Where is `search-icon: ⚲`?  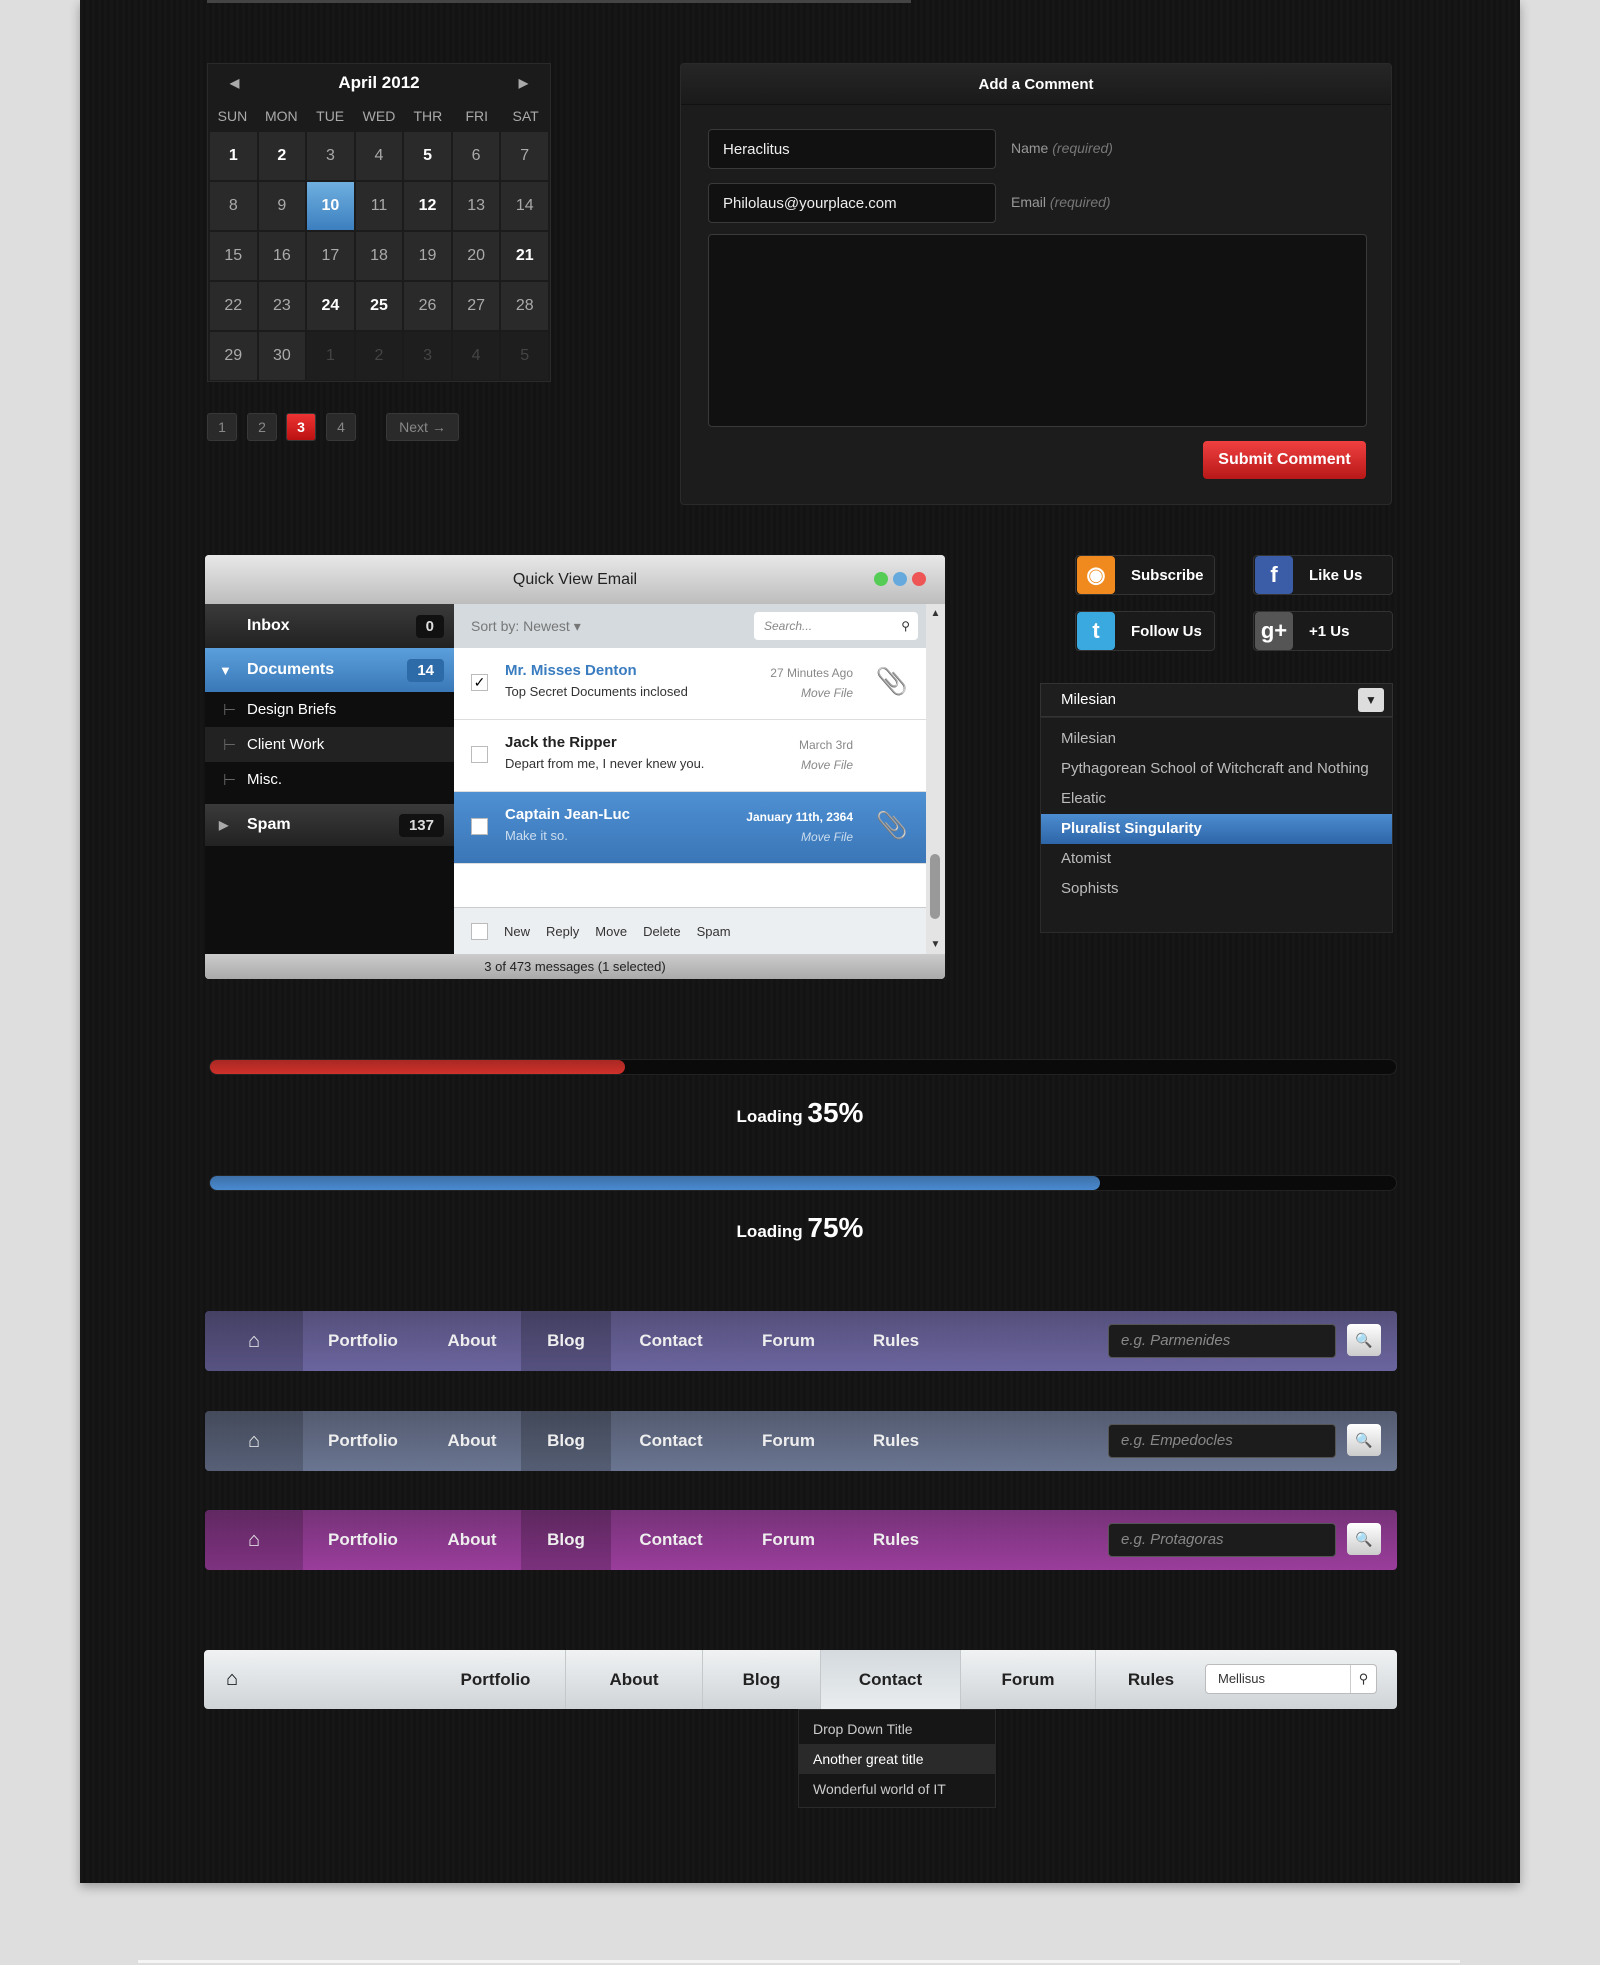
search-icon: ⚲ is located at coordinates (1363, 1679).